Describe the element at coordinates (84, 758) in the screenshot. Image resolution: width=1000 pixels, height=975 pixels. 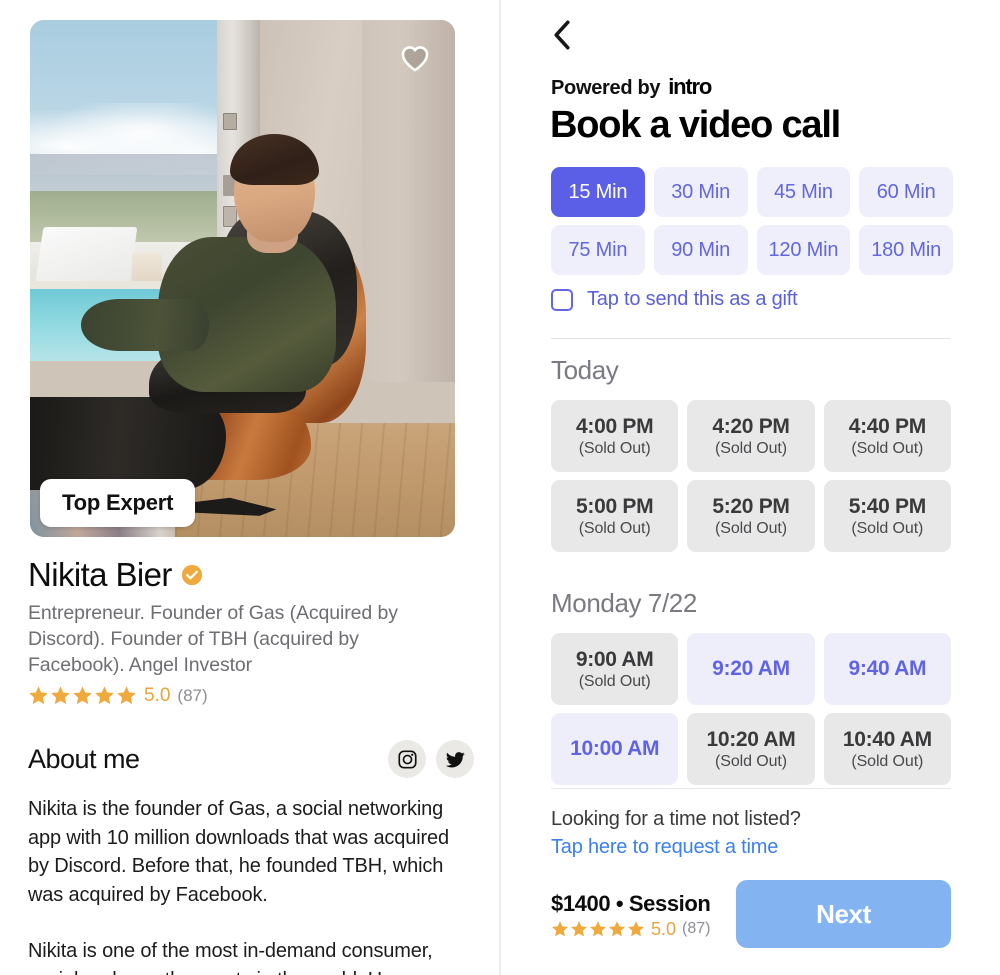
I see `about-title: About me` at that location.